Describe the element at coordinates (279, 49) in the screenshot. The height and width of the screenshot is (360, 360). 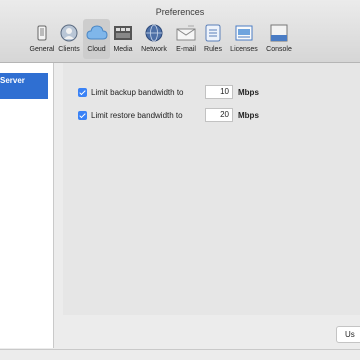
I see `tab-label: Console` at that location.